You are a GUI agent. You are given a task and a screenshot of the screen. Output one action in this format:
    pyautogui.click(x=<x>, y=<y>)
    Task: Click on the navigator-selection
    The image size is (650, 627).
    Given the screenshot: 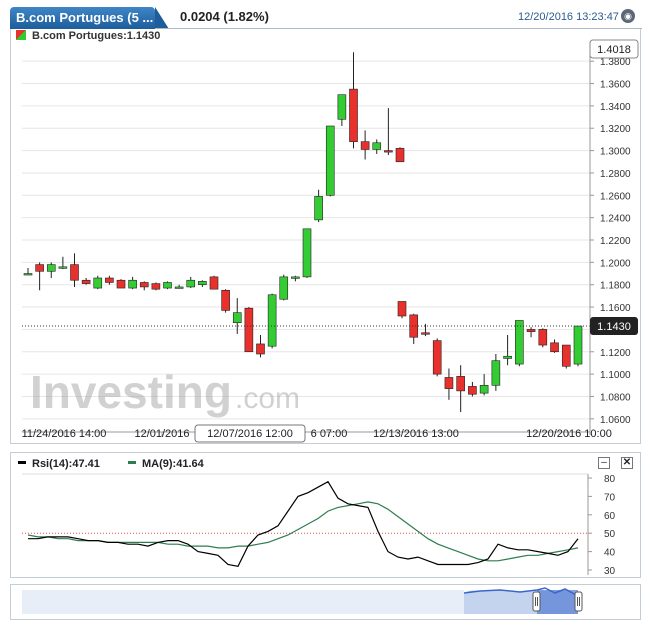 What is the action you would take?
    pyautogui.click(x=557, y=602)
    